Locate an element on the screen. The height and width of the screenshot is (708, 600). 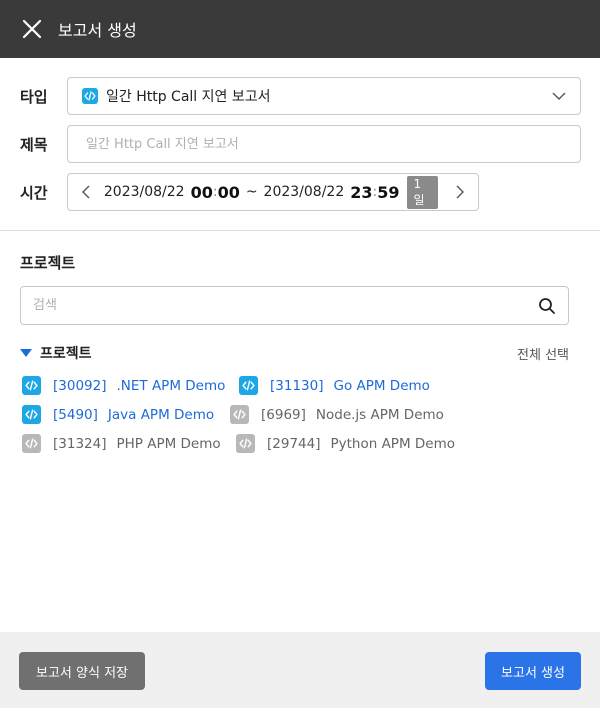
title-label: 제목 is located at coordinates (34, 144).